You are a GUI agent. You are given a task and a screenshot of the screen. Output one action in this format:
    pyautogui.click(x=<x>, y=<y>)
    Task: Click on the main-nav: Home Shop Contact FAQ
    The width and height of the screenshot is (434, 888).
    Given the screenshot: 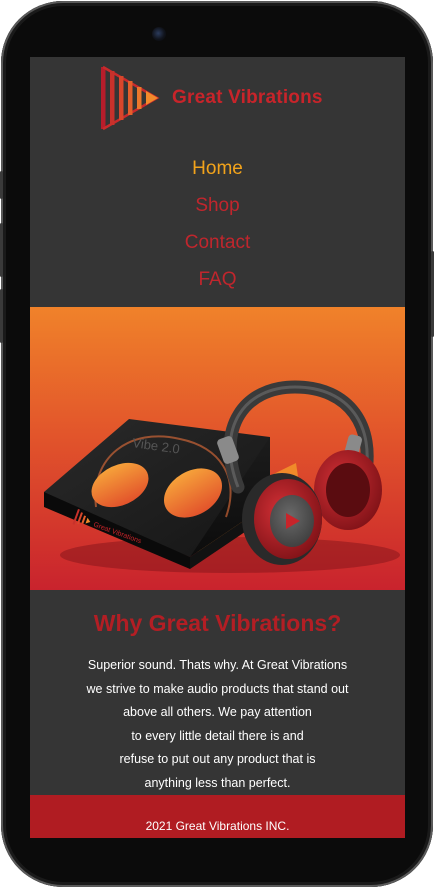 What is the action you would take?
    pyautogui.click(x=217, y=229)
    